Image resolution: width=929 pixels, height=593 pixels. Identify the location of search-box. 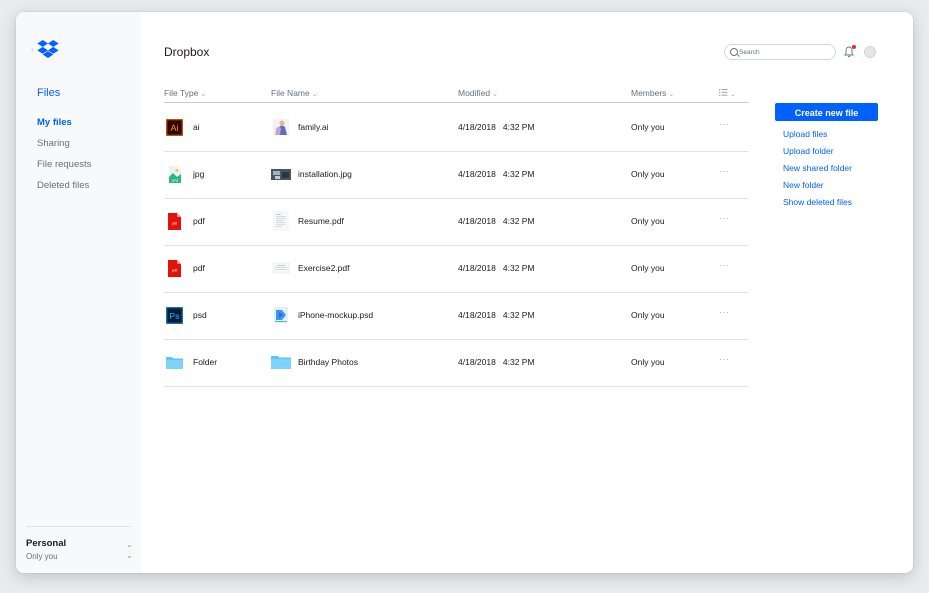
(780, 52).